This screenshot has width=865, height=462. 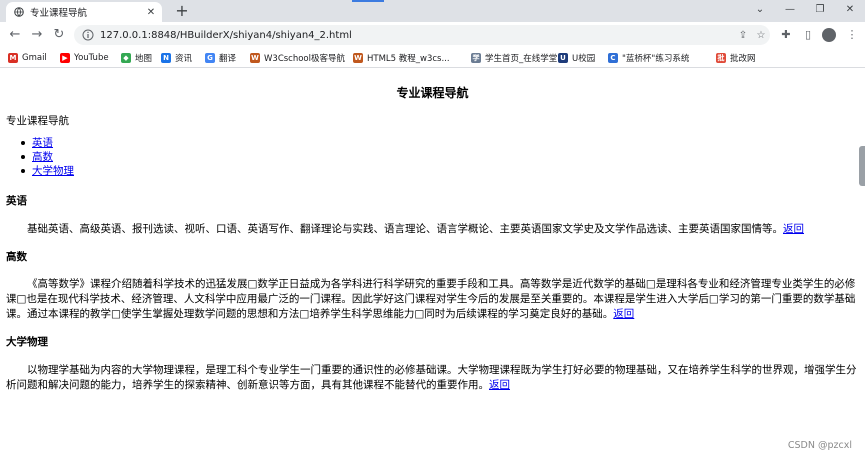 What do you see at coordinates (27, 342) in the screenshot?
I see `section-heading-physics: 大学物理` at bounding box center [27, 342].